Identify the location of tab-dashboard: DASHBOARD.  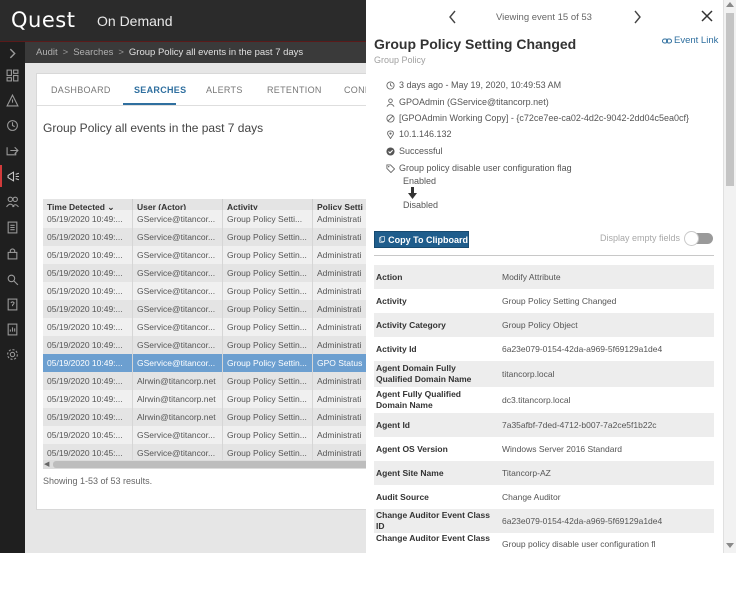
(81, 90).